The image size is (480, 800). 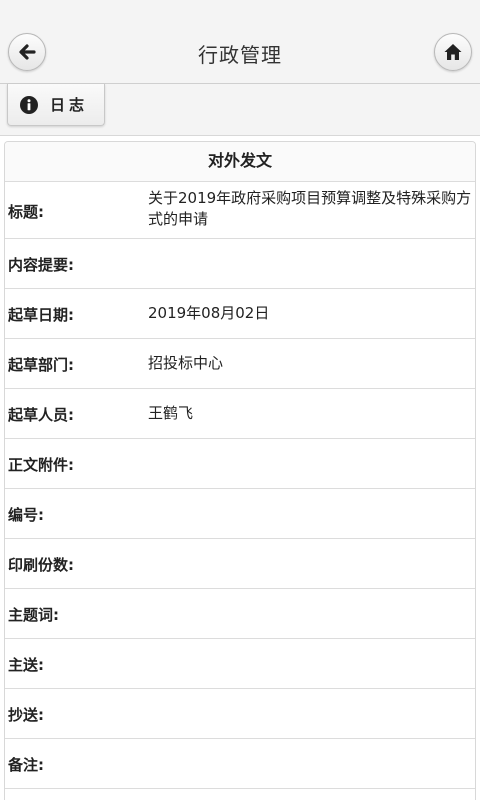 I want to click on field-label: 印刷份数:, so click(x=41, y=565).